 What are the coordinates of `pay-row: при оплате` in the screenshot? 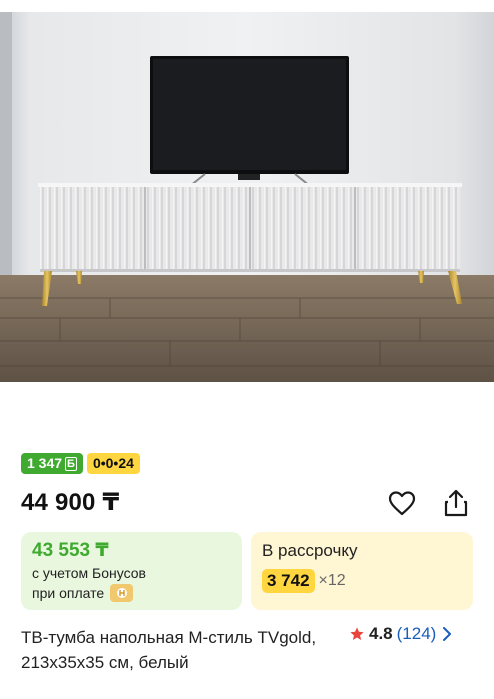 It's located at (131, 593).